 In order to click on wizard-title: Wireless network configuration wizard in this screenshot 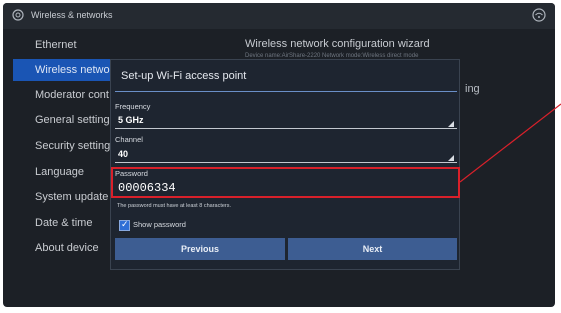, I will do `click(337, 44)`.